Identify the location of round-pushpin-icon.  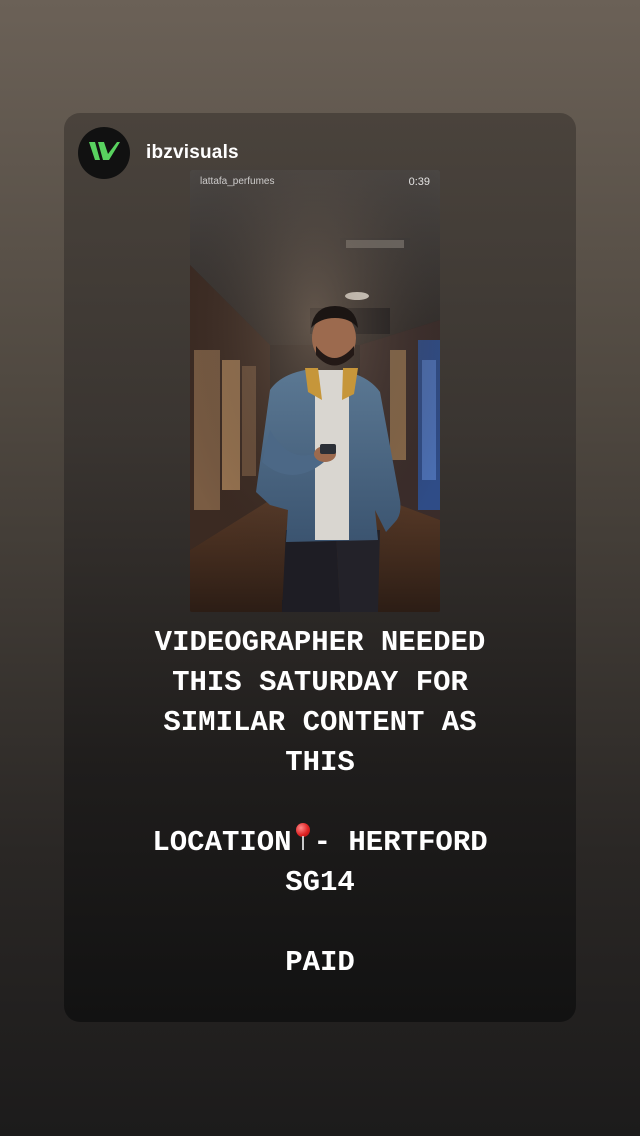
(303, 838).